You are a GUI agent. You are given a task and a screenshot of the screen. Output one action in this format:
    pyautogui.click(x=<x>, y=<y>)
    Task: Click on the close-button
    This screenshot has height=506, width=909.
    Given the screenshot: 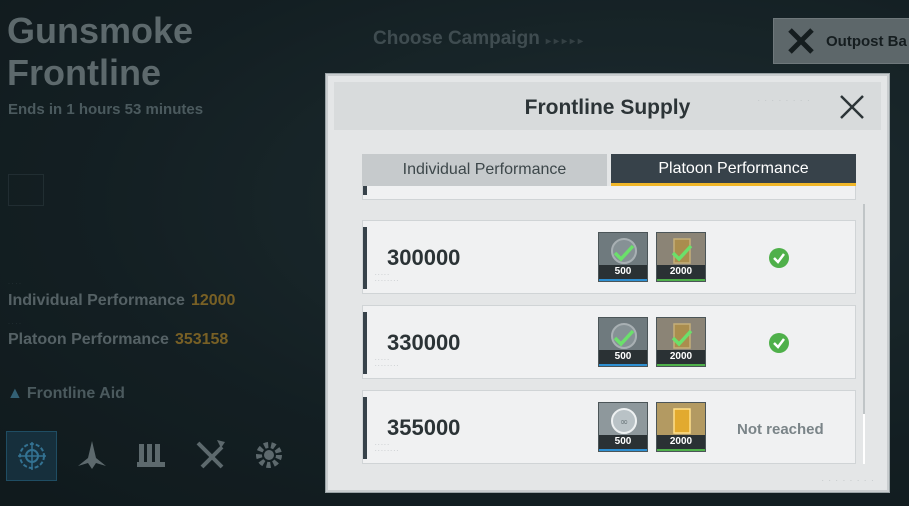 What is the action you would take?
    pyautogui.click(x=852, y=107)
    